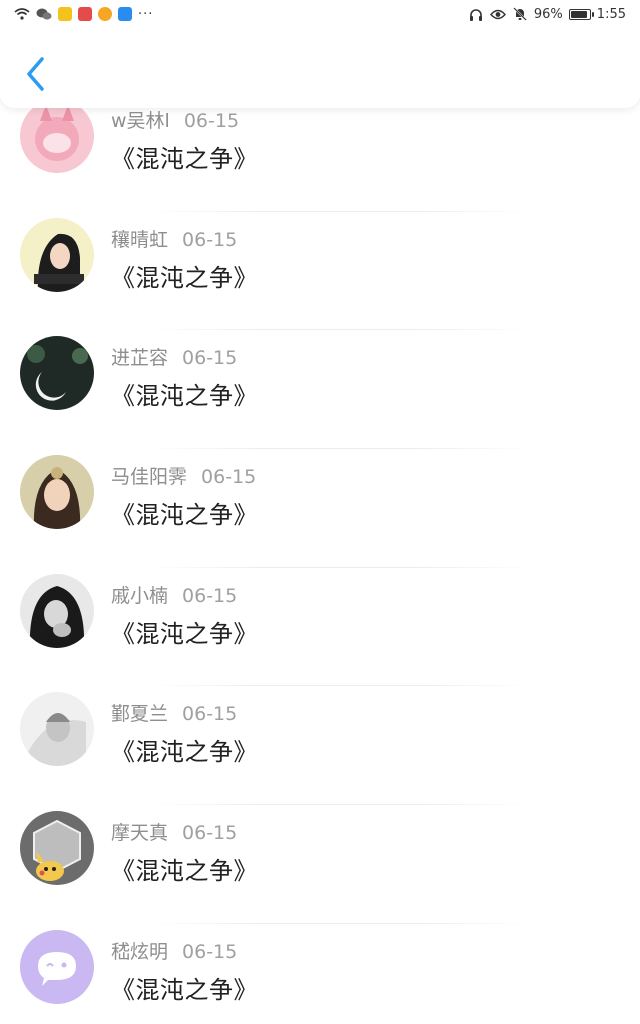  I want to click on list-item: 穰晴虹 06-15 《混沌之争》, so click(320, 275).